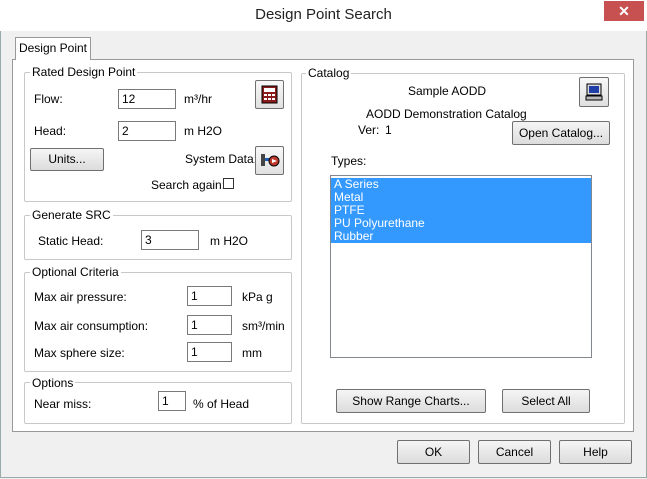 Image resolution: width=647 pixels, height=479 pixels. I want to click on head-input, so click(147, 131).